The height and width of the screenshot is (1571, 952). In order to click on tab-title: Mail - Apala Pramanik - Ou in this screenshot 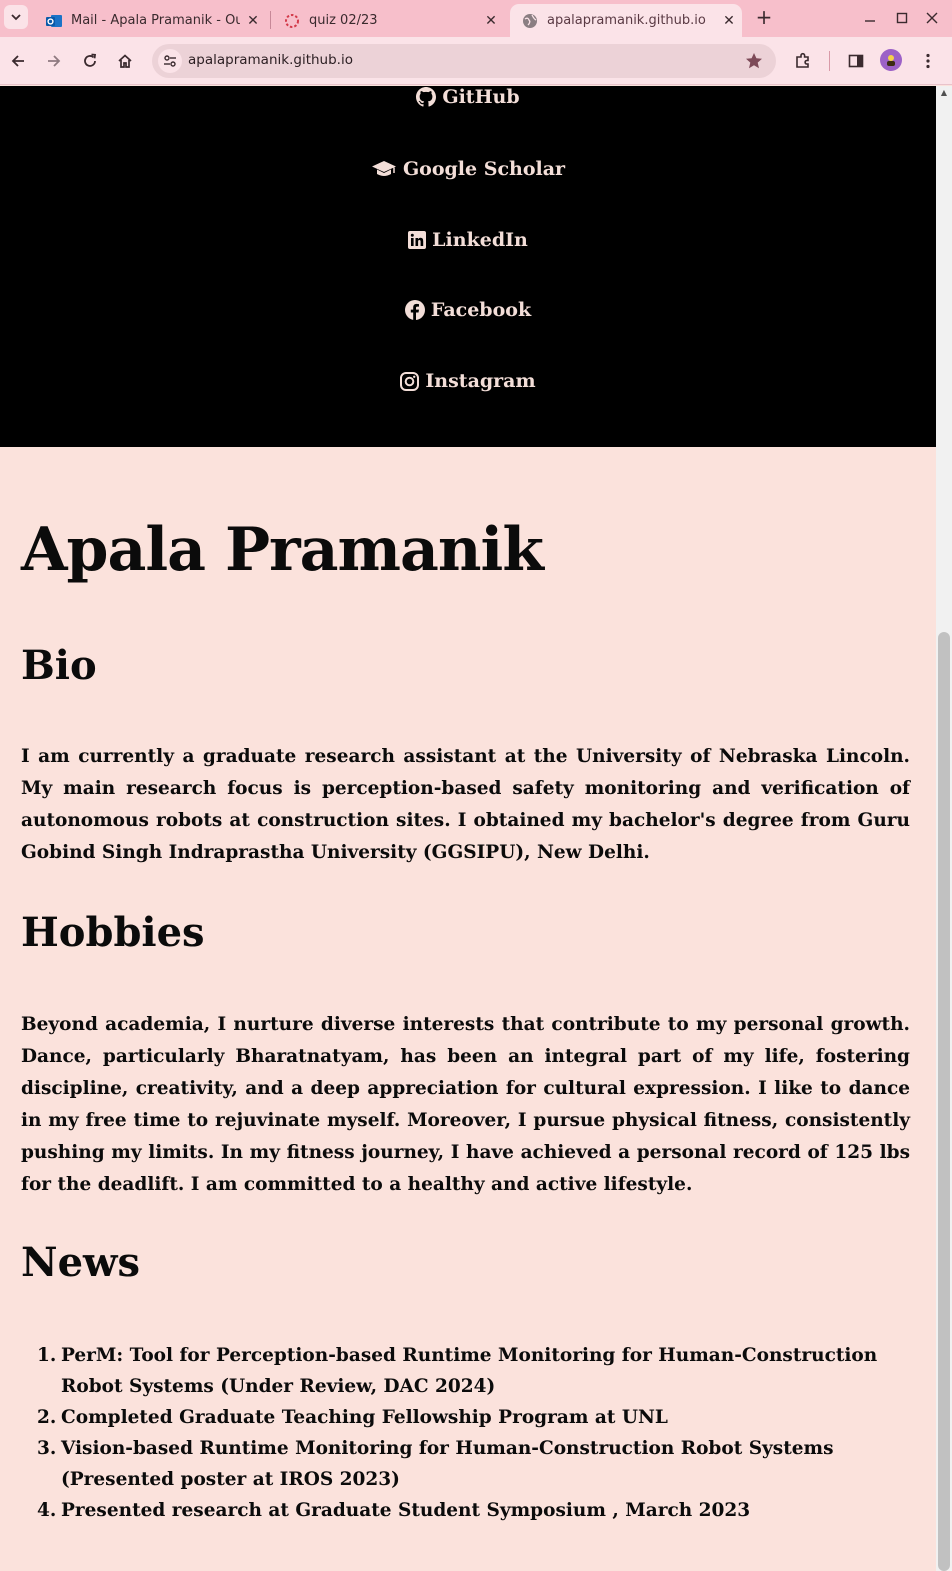, I will do `click(155, 20)`.